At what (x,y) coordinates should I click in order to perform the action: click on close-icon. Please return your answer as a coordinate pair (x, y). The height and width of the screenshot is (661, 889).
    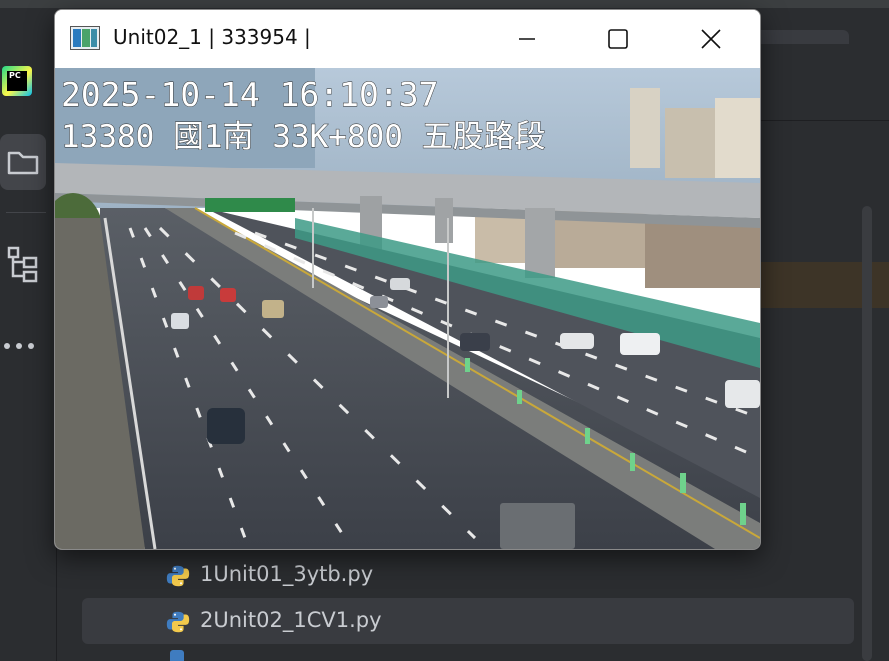
    Looking at the image, I should click on (711, 39).